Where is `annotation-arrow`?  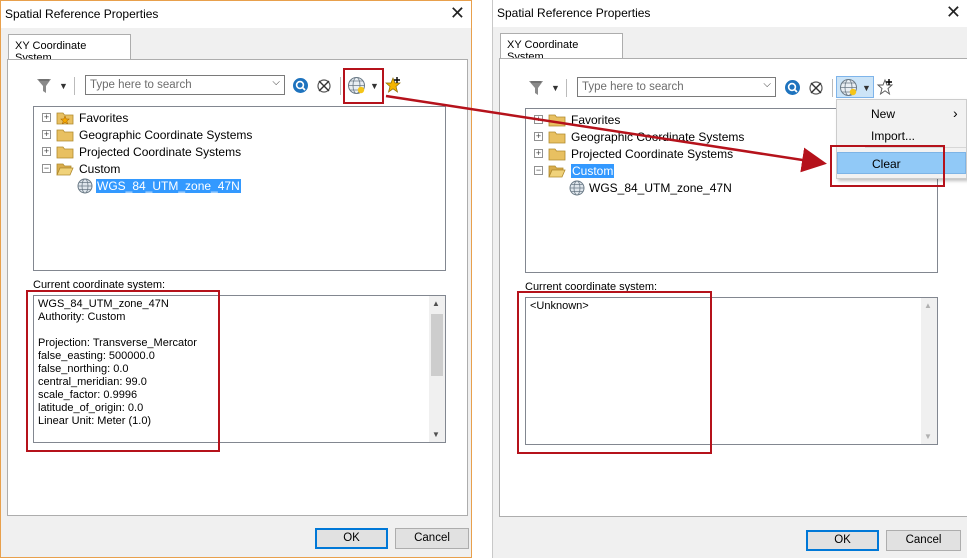
annotation-arrow is located at coordinates (606, 133).